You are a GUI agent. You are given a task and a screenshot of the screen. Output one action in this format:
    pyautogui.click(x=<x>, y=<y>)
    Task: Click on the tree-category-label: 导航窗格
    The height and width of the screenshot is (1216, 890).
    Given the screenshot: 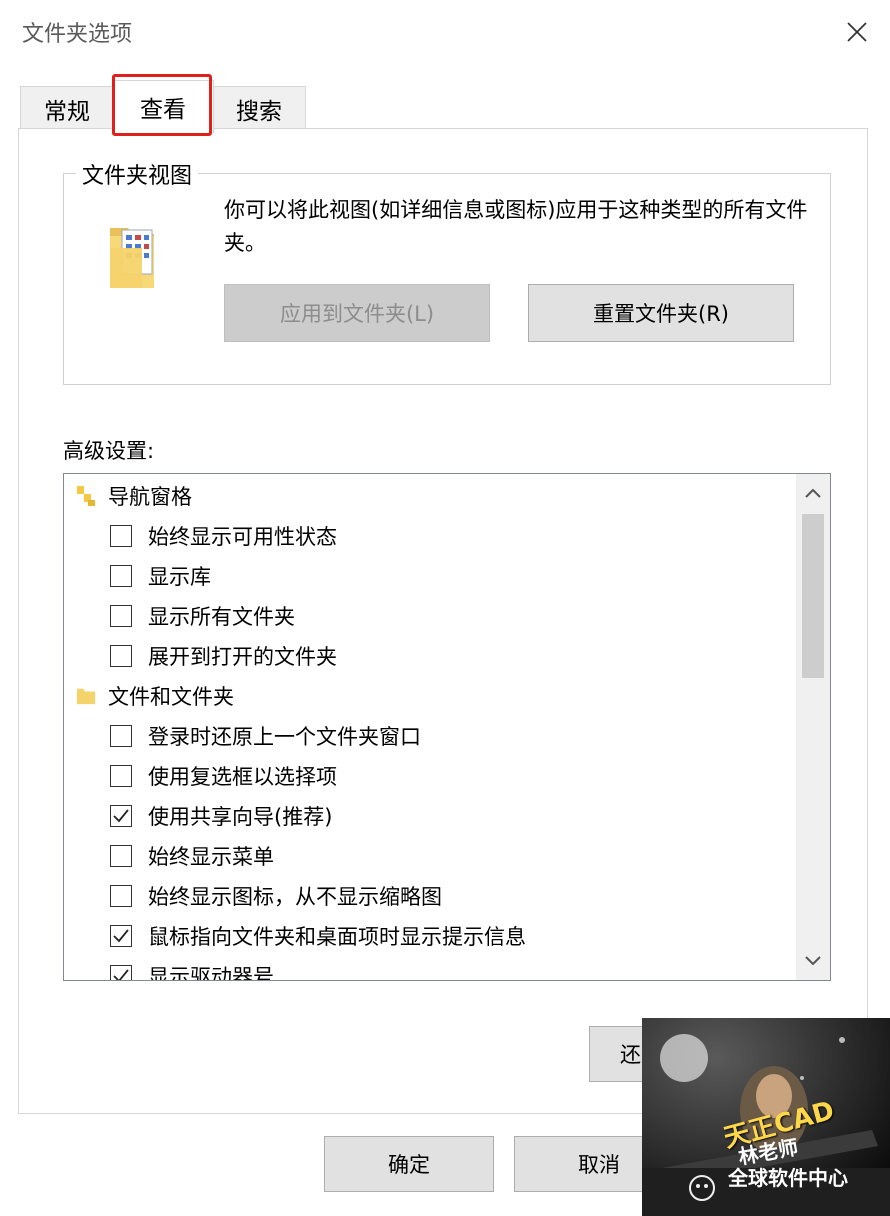 What is the action you would take?
    pyautogui.click(x=150, y=497)
    